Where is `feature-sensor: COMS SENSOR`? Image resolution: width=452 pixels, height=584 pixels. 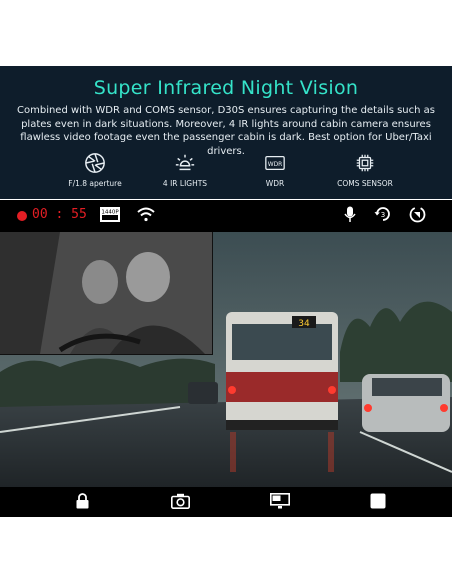 feature-sensor: COMS SENSOR is located at coordinates (365, 172).